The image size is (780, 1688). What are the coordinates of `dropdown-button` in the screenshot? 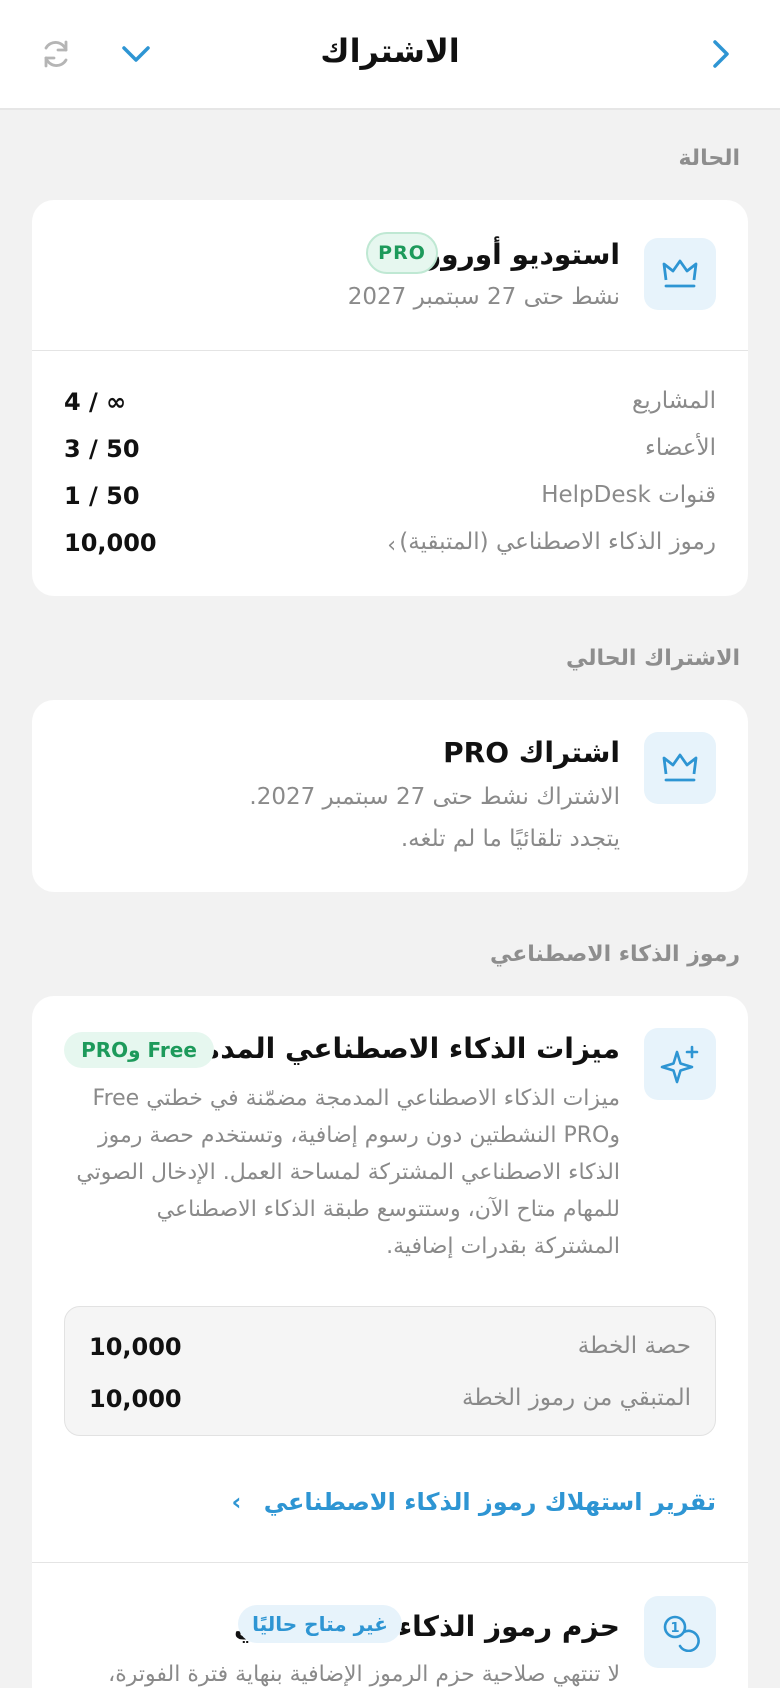 It's located at (136, 54).